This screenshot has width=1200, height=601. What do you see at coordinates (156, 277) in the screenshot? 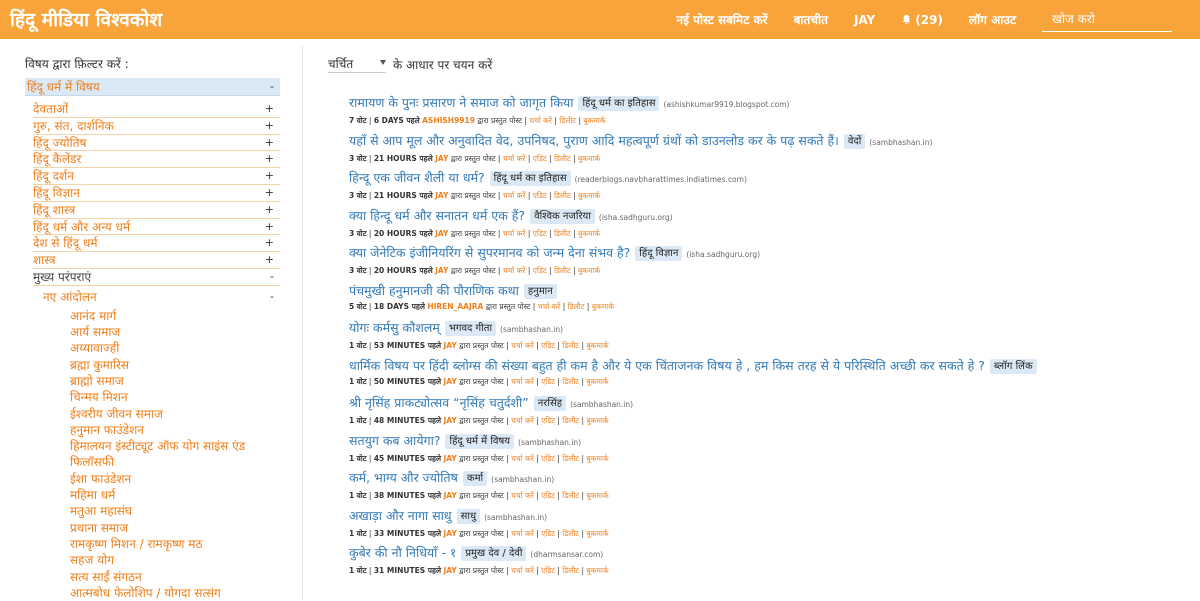
I see `tree-item-traditions: मुख्य परंपराएं -` at bounding box center [156, 277].